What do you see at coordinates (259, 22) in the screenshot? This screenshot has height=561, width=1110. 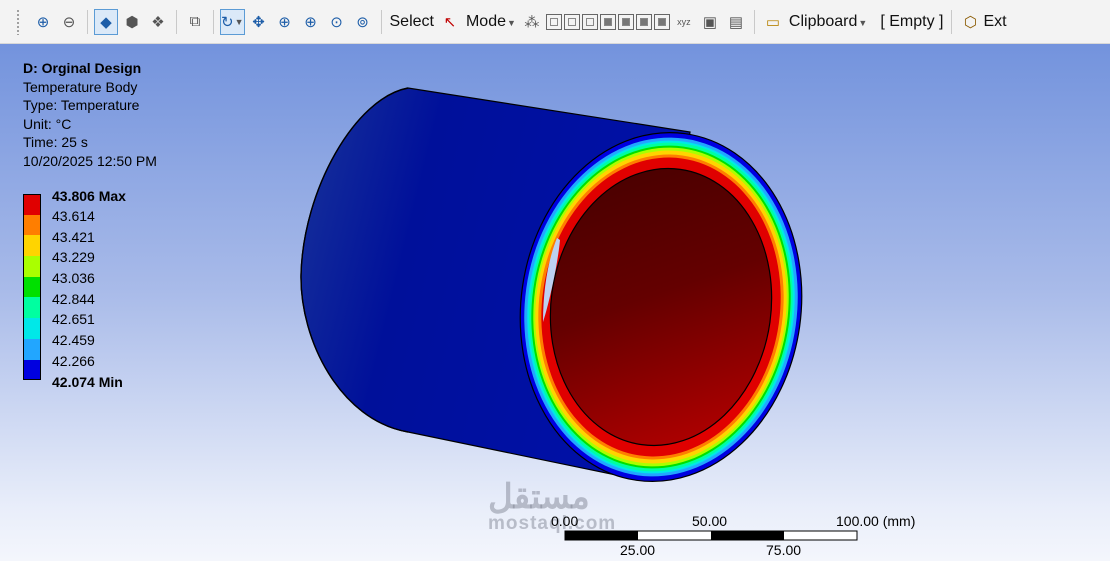 I see `pan-icon: ✥` at bounding box center [259, 22].